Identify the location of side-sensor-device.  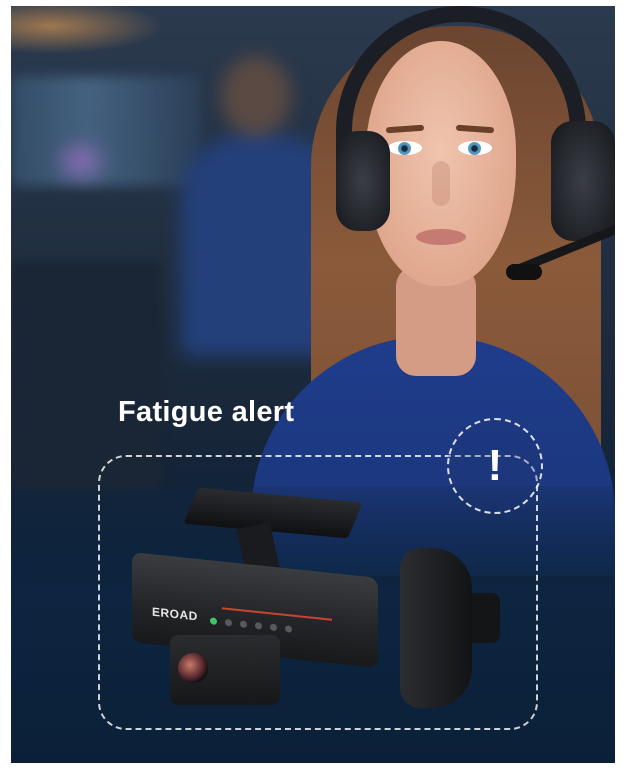
(452, 628).